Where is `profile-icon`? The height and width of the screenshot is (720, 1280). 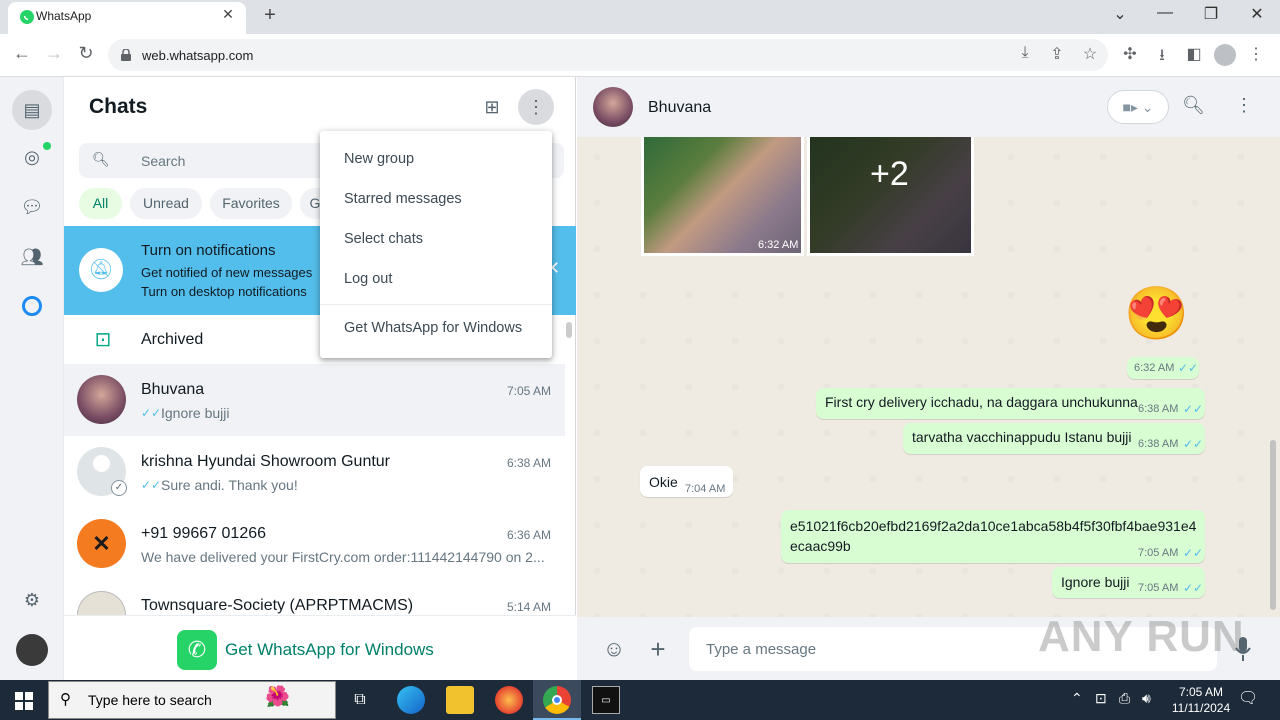
profile-icon is located at coordinates (1225, 55).